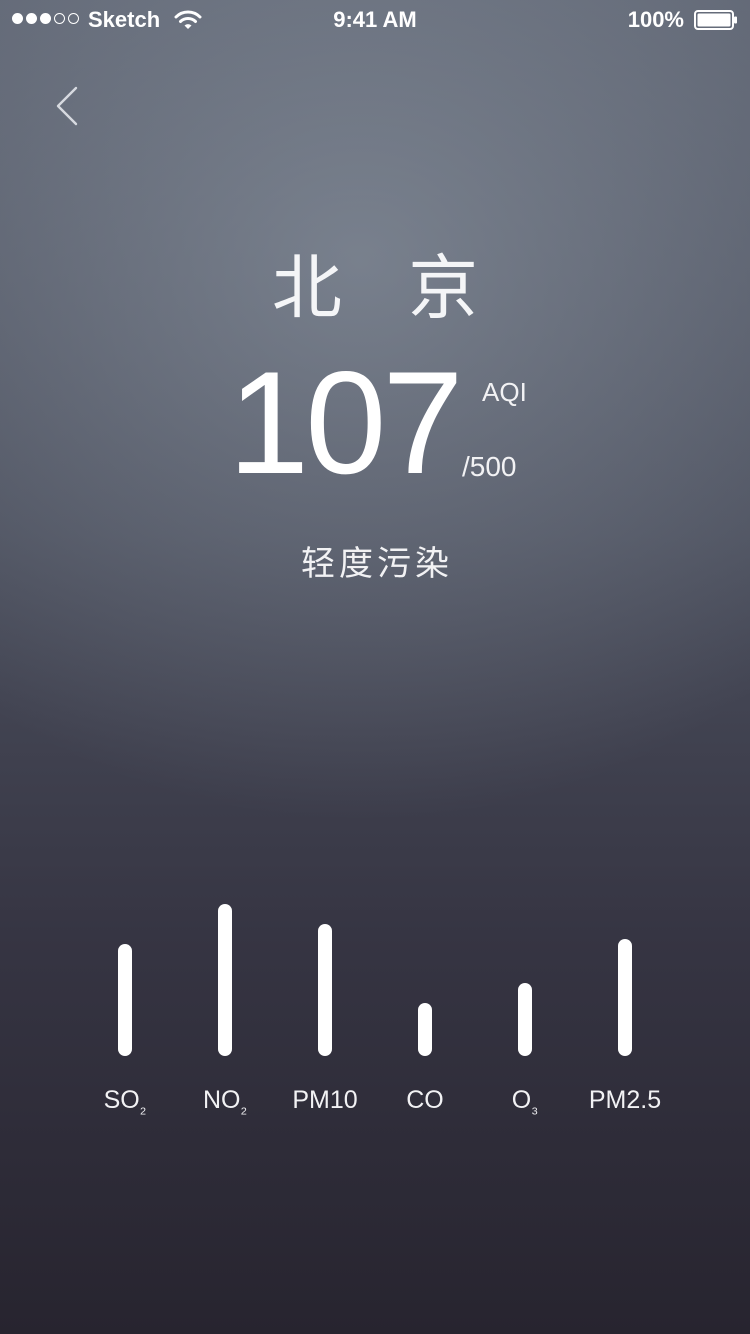 This screenshot has height=1334, width=750. What do you see at coordinates (125, 1101) in the screenshot?
I see `pollutant-label: SO₂` at bounding box center [125, 1101].